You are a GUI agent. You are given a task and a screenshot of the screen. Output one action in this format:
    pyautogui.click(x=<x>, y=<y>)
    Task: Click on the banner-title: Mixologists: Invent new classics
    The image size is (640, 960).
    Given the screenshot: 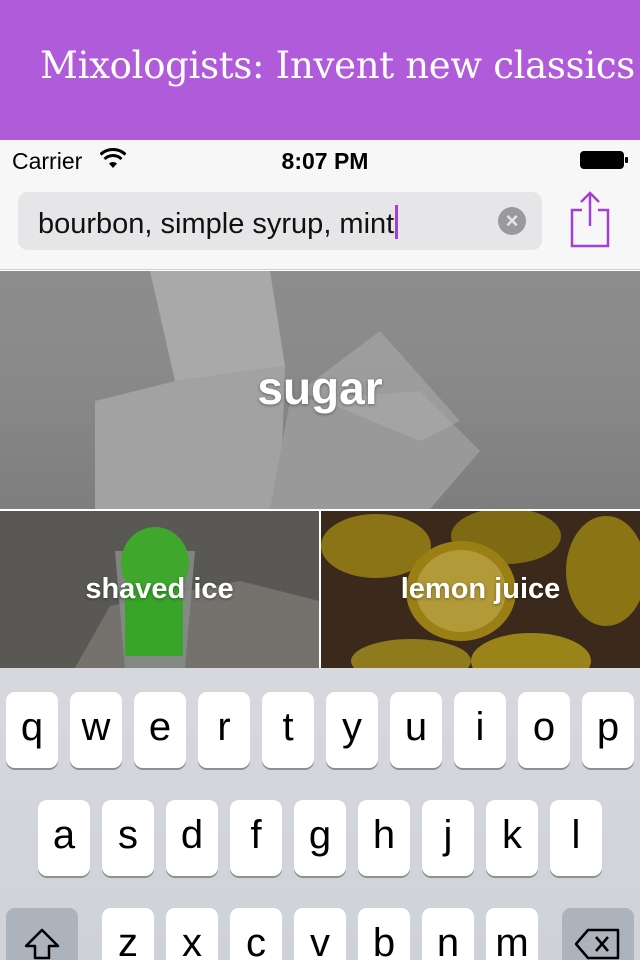 What is the action you would take?
    pyautogui.click(x=337, y=65)
    